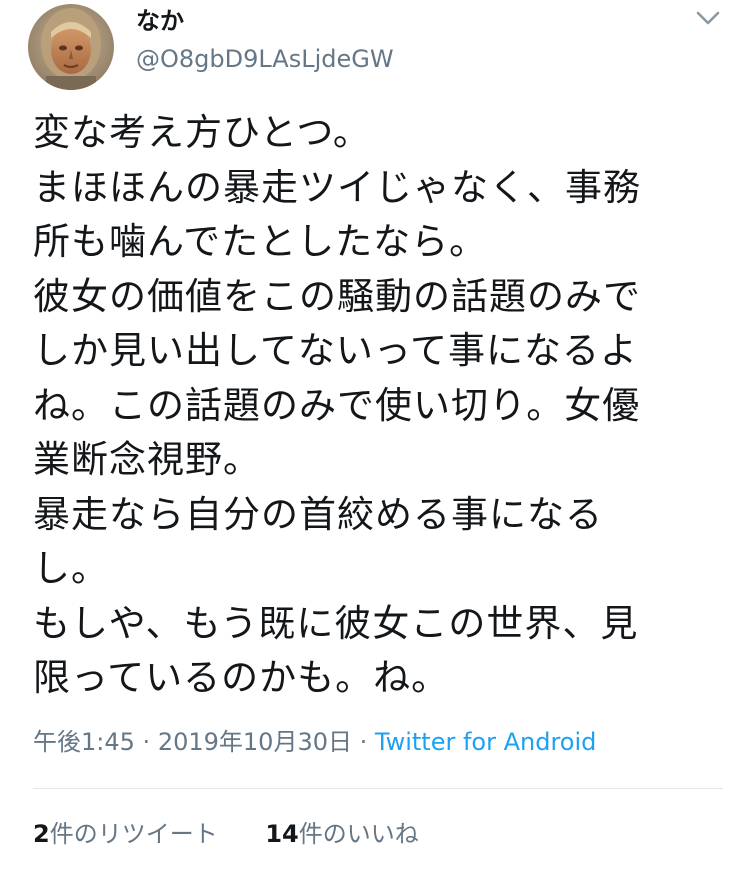  Describe the element at coordinates (202, 132) in the screenshot. I see `tweet-text-line: 変な考え方ひとつ。` at that location.